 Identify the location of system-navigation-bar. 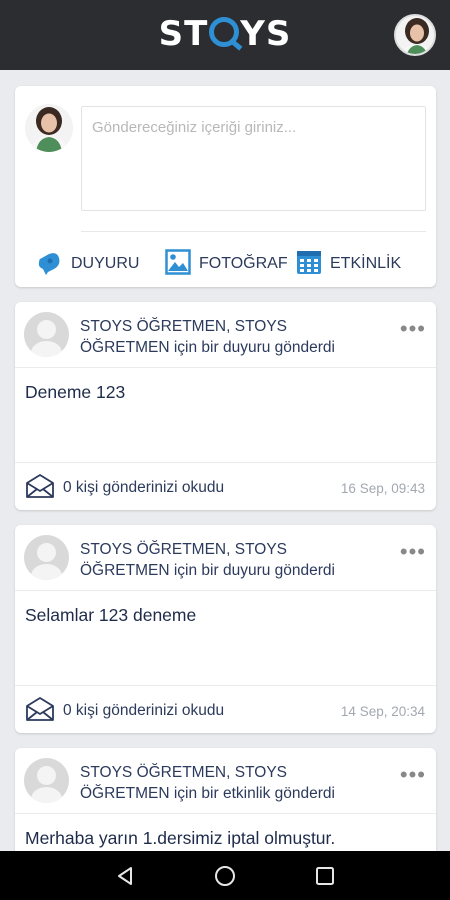
(225, 875).